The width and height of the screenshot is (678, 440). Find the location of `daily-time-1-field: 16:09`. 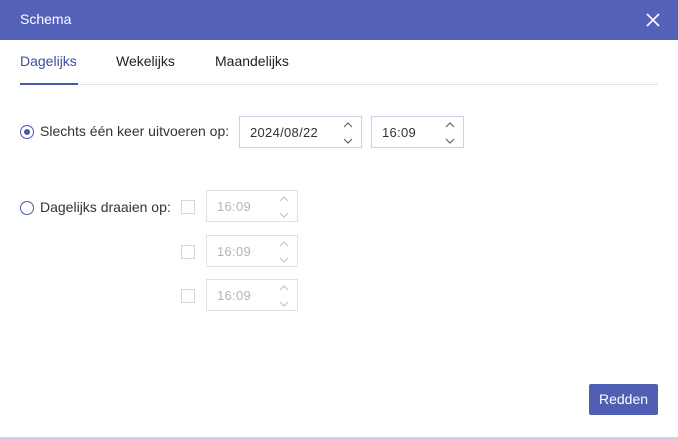

daily-time-1-field: 16:09 is located at coordinates (252, 206).